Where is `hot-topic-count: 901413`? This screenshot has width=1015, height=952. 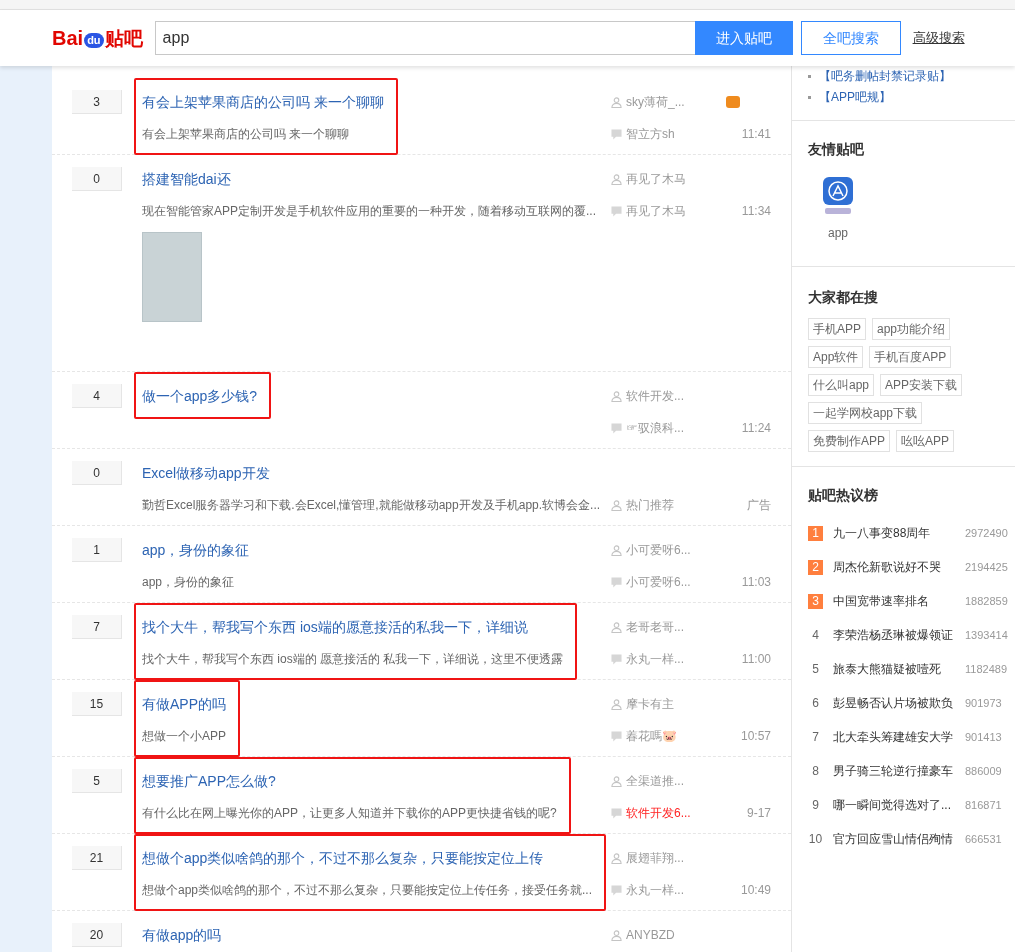
hot-topic-count: 901413 is located at coordinates (983, 737).